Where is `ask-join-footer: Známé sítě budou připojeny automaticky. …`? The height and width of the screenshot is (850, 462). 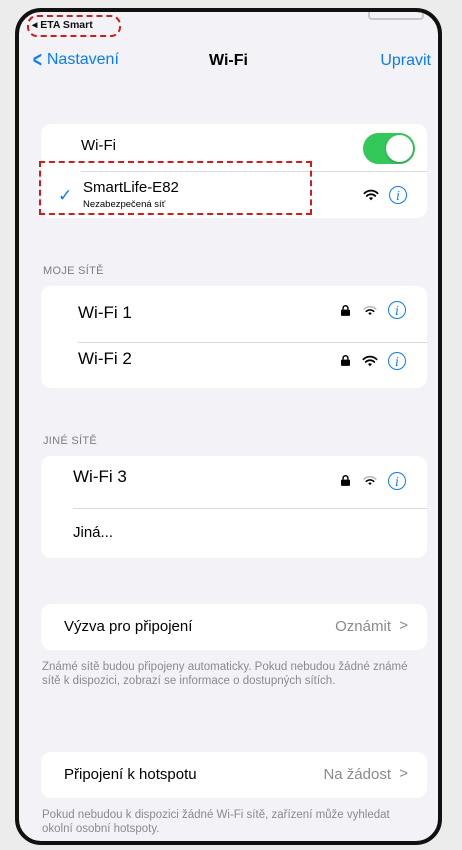
ask-join-footer: Známé sítě budou připojeny automaticky. … is located at coordinates (225, 674).